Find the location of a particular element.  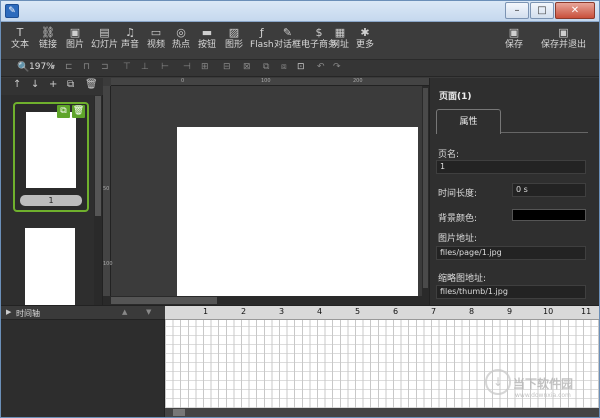

zoom-dropdown: ▾ is located at coordinates (53, 66).